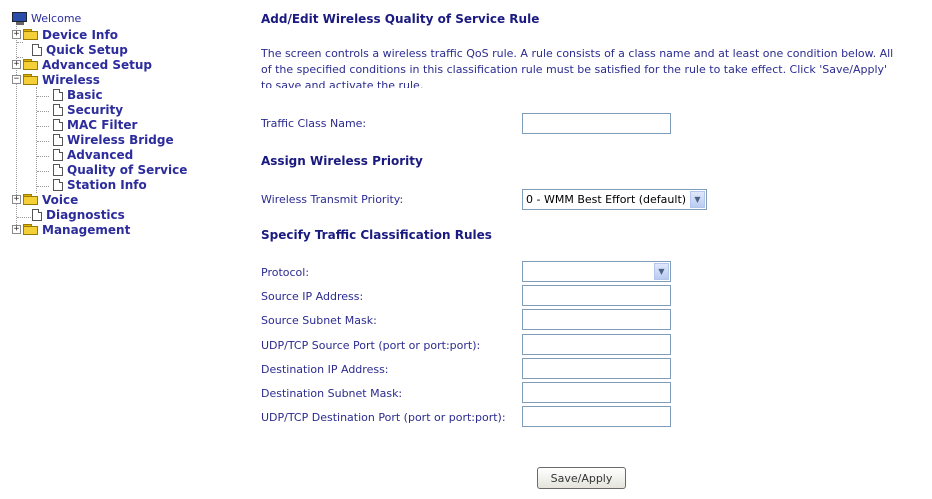 This screenshot has height=499, width=932. Describe the element at coordinates (102, 124) in the screenshot. I see `tree-item-label: MAC Filter` at that location.